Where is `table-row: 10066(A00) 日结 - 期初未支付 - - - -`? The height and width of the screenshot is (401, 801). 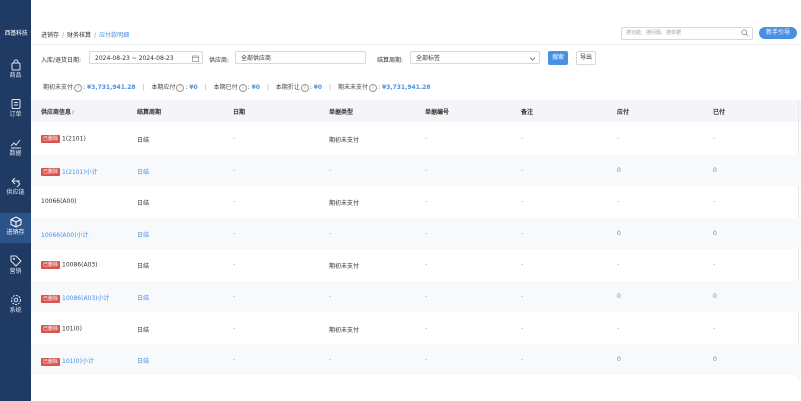 table-row: 10066(A00) 日结 - 期初未支付 - - - - is located at coordinates (416, 201).